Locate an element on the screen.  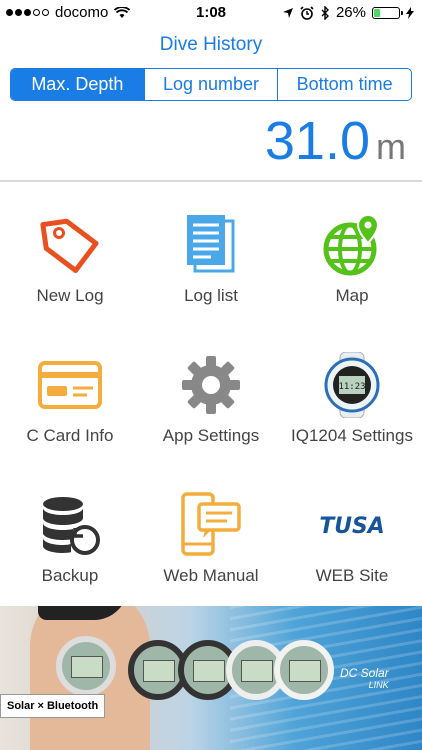
battery-icon is located at coordinates (387, 12).